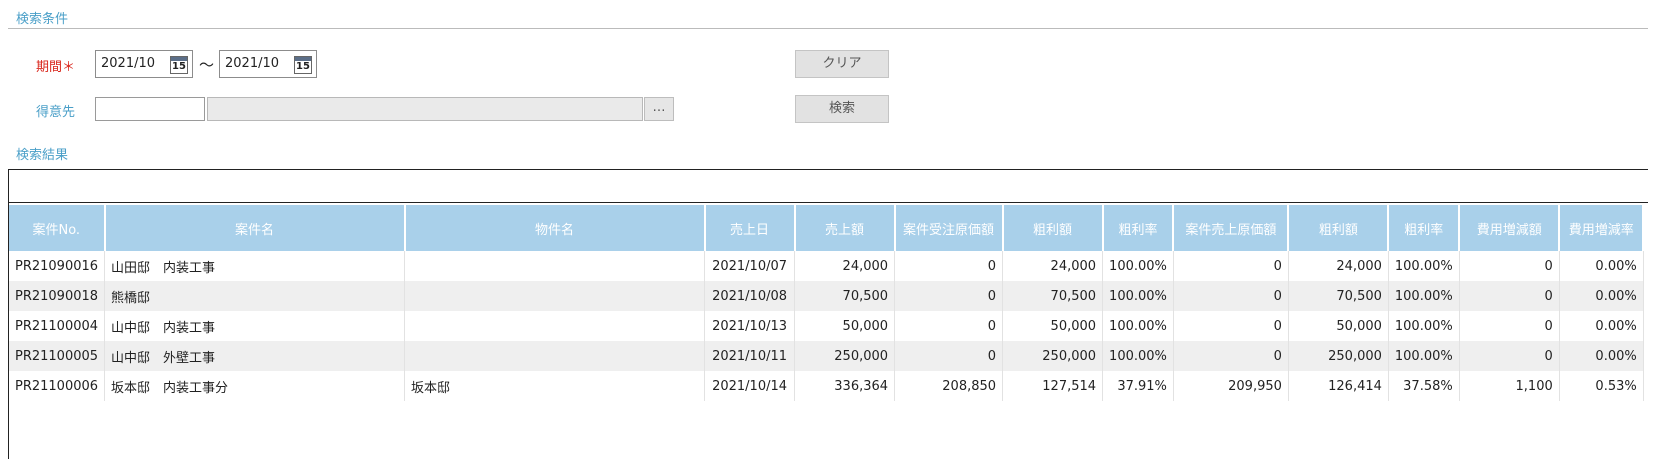  I want to click on cell-project-no: PR21090018, so click(57, 296).